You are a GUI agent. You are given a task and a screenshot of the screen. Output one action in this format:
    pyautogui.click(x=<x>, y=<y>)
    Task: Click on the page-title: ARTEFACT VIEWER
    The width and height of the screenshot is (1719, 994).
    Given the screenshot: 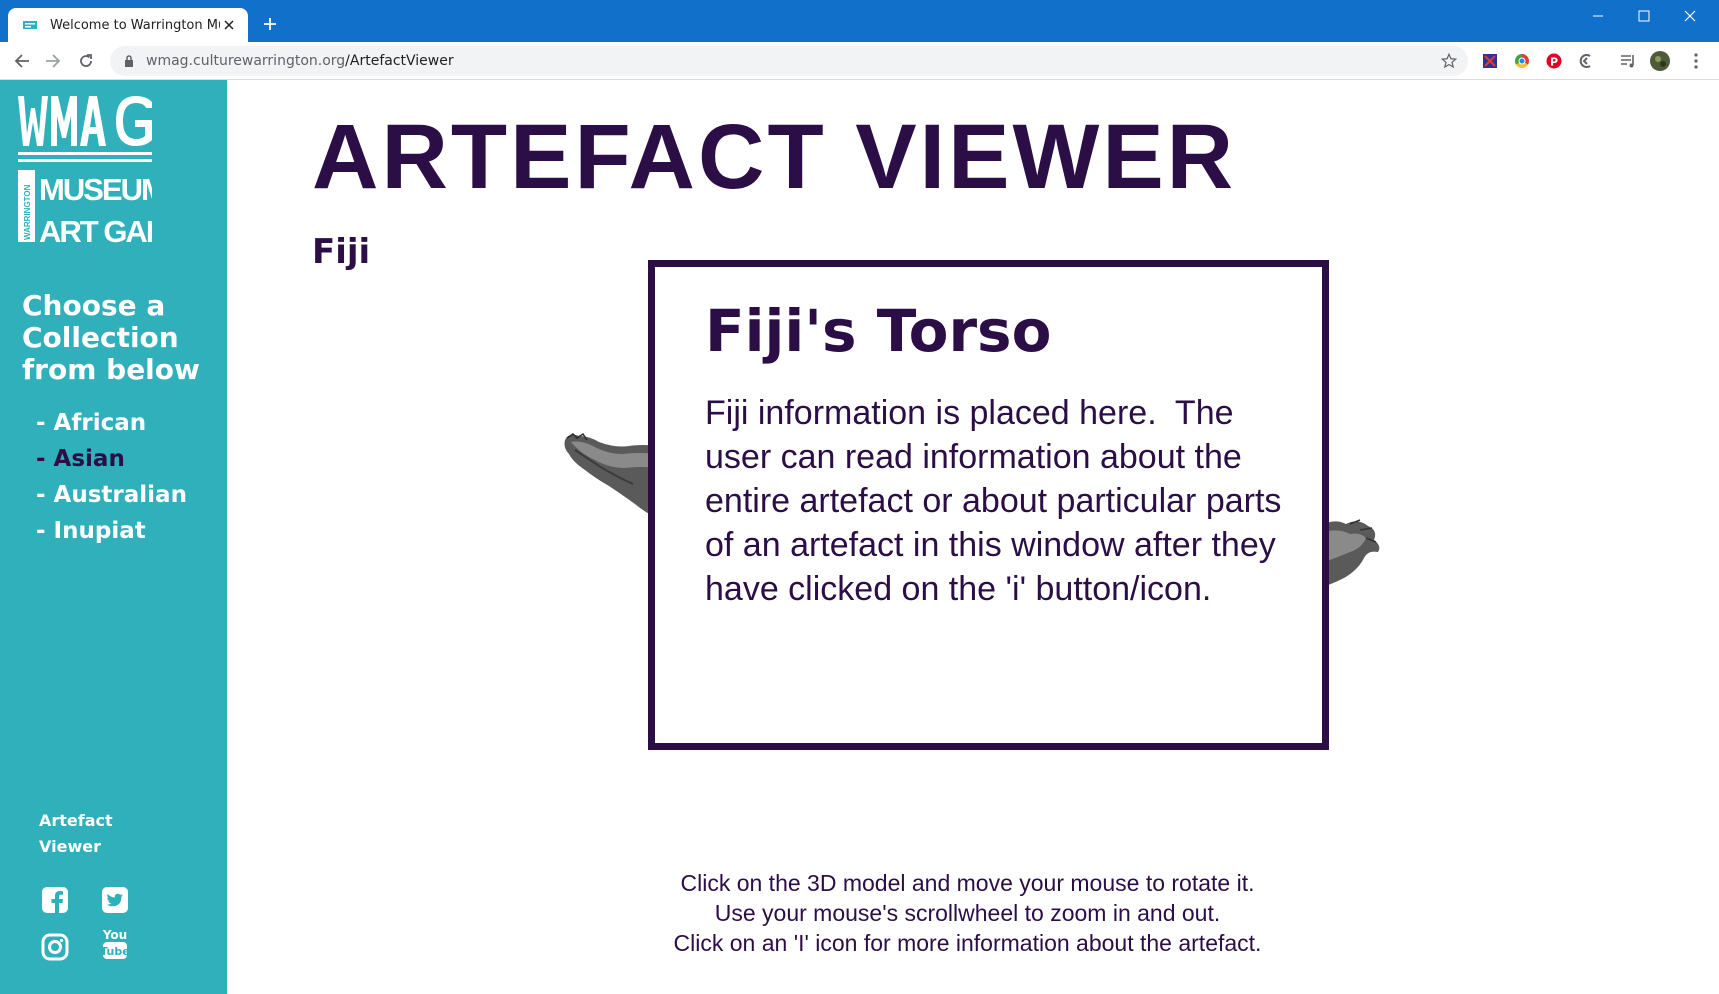 What is the action you would take?
    pyautogui.click(x=774, y=157)
    